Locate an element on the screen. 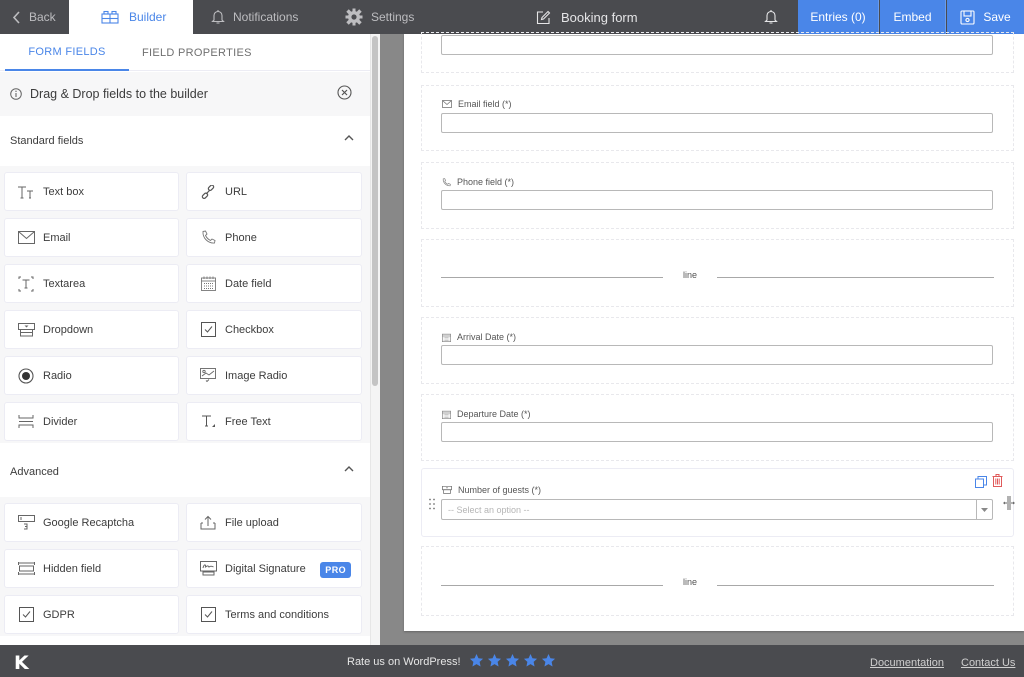  envelope-icon is located at coordinates (447, 104).